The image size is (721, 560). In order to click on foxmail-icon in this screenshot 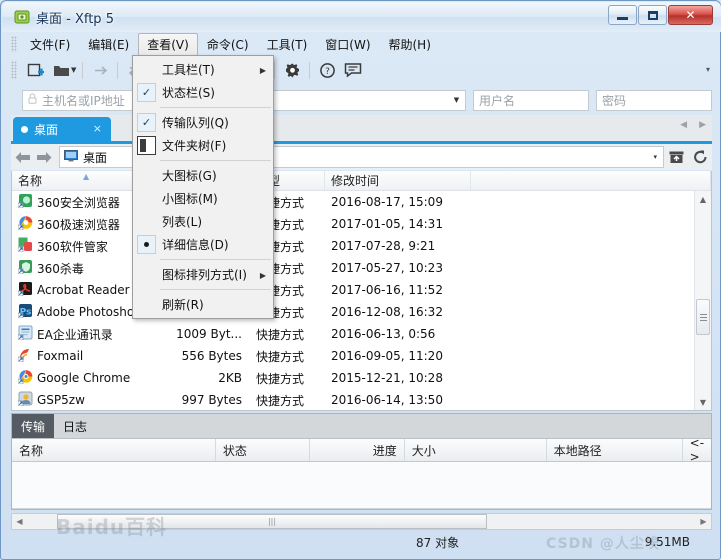, I will do `click(25, 356)`.